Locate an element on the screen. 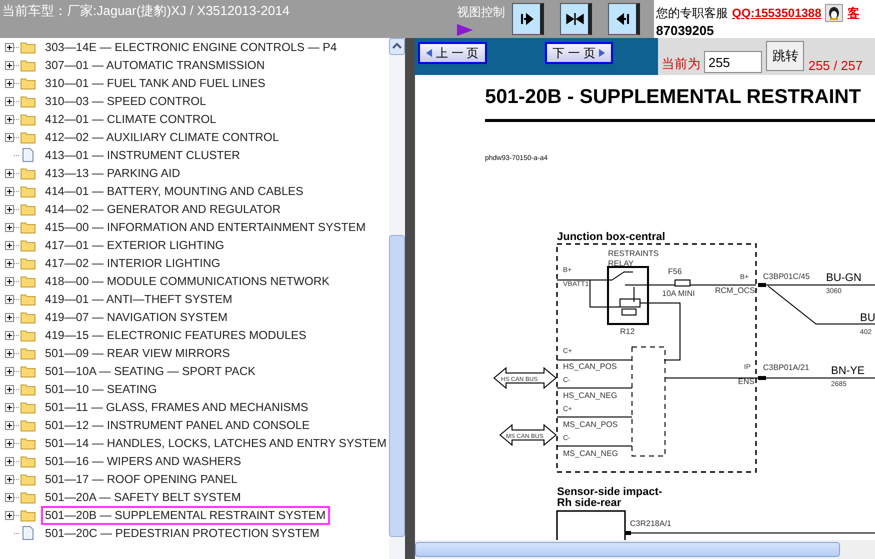  diagram-label: C3BP01C/45 is located at coordinates (786, 276).